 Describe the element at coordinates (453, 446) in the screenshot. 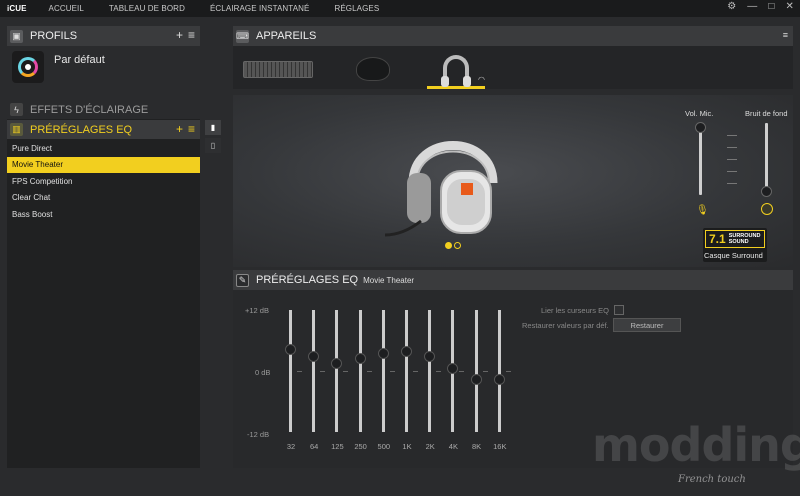

I see `eq-band-label-4K: 4K` at that location.